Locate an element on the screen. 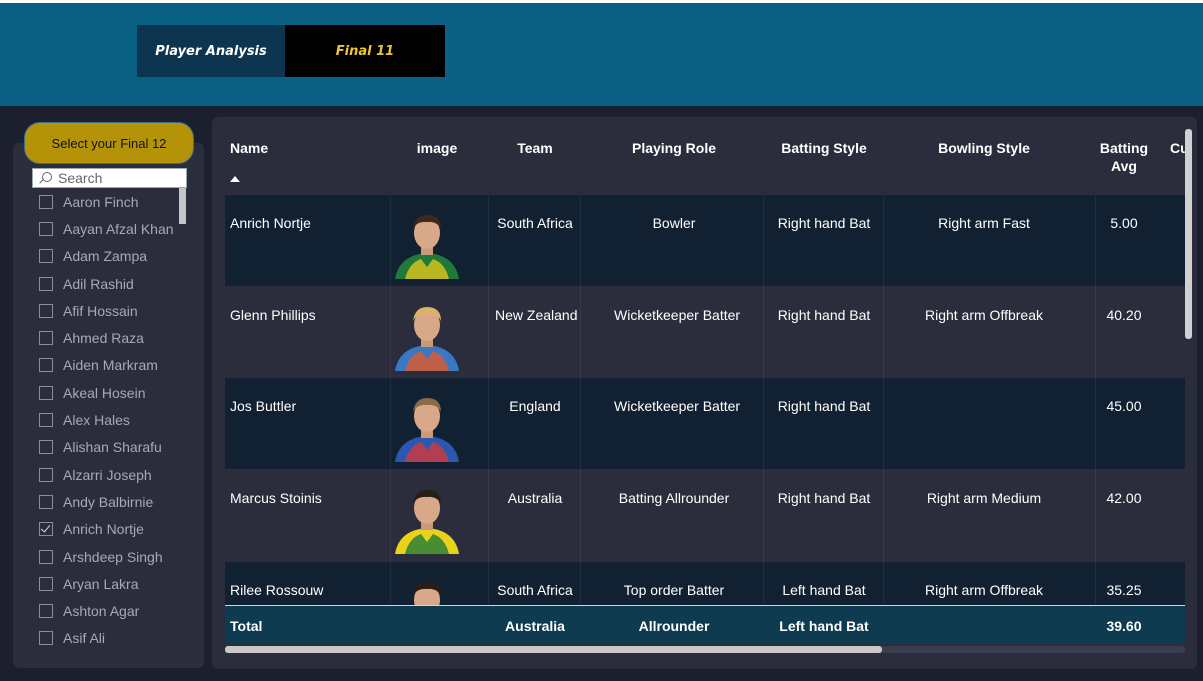 The height and width of the screenshot is (681, 1203). header-batting-style: Batting Style is located at coordinates (824, 148).